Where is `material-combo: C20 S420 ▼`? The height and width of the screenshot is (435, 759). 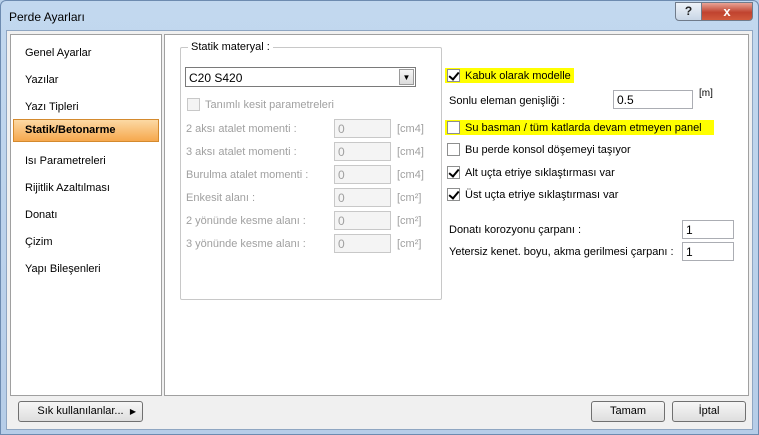 material-combo: C20 S420 ▼ is located at coordinates (300, 77).